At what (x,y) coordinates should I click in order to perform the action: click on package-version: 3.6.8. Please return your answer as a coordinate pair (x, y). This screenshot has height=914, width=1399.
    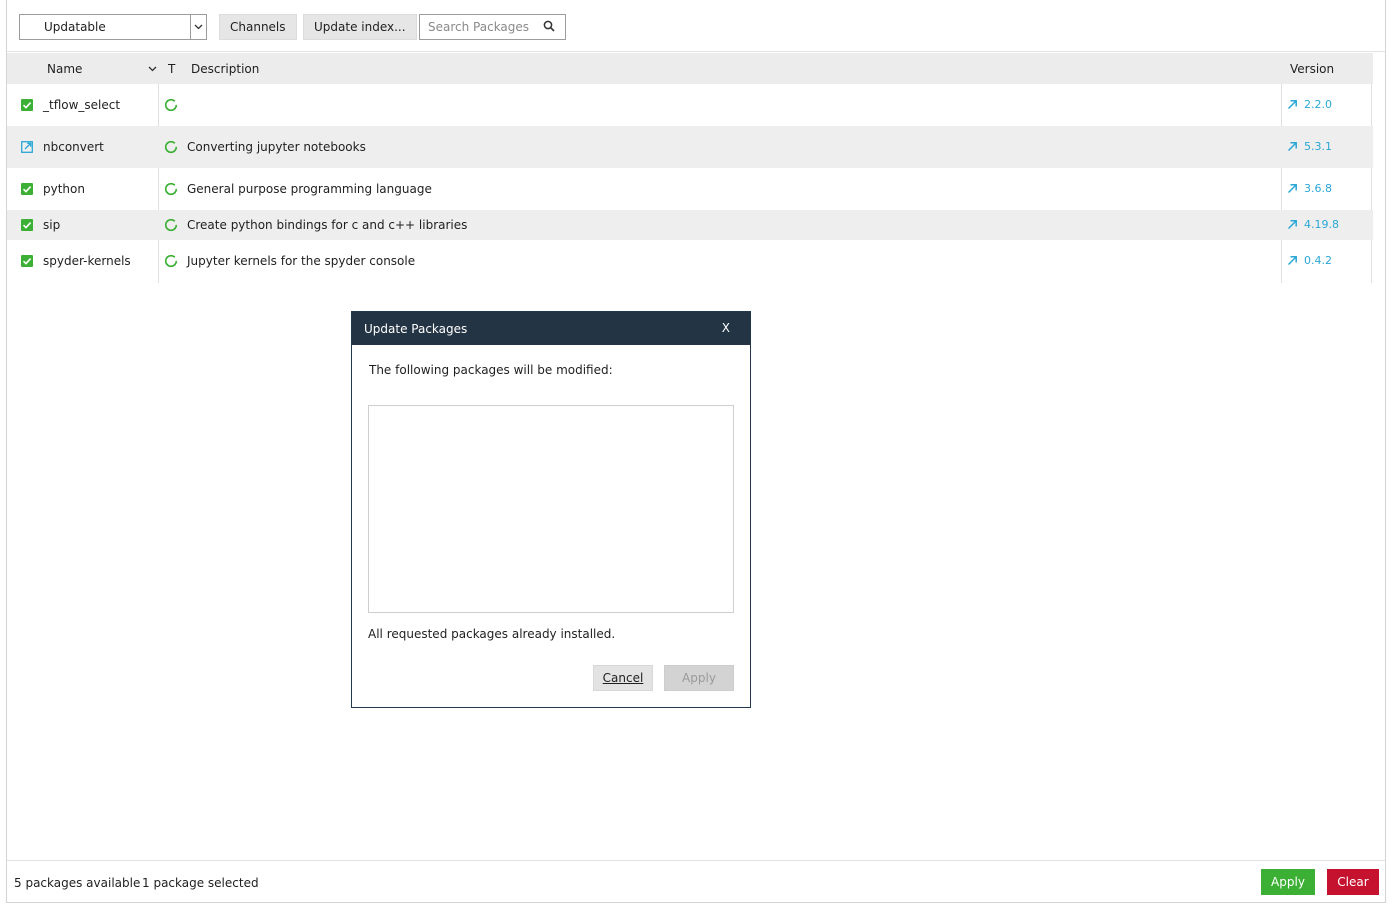
    Looking at the image, I should click on (1318, 188).